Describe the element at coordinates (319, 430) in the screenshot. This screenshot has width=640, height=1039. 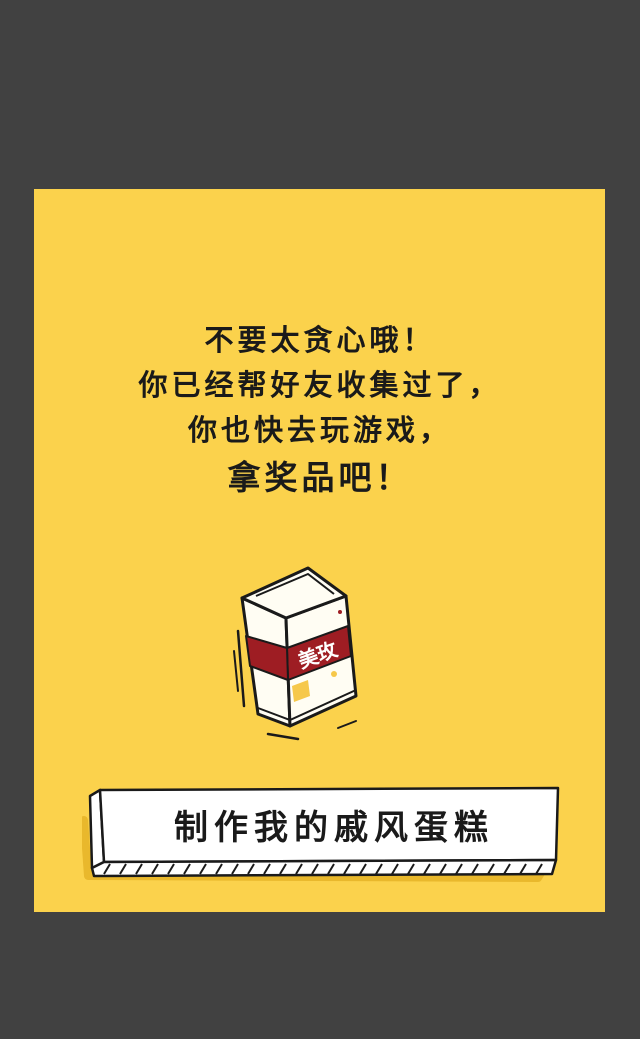
I see `message-line-3: 你也快去玩游戏，` at that location.